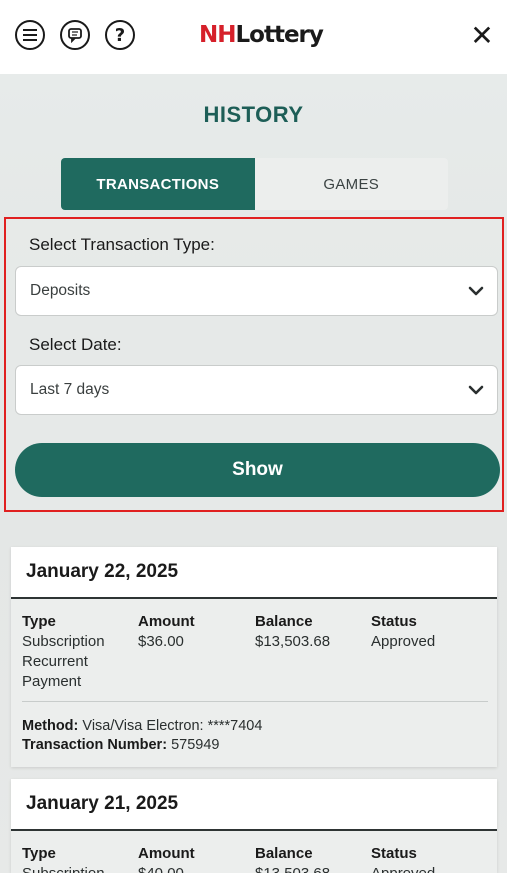 The height and width of the screenshot is (873, 507). Describe the element at coordinates (257, 470) in the screenshot. I see `show-button: Show` at that location.